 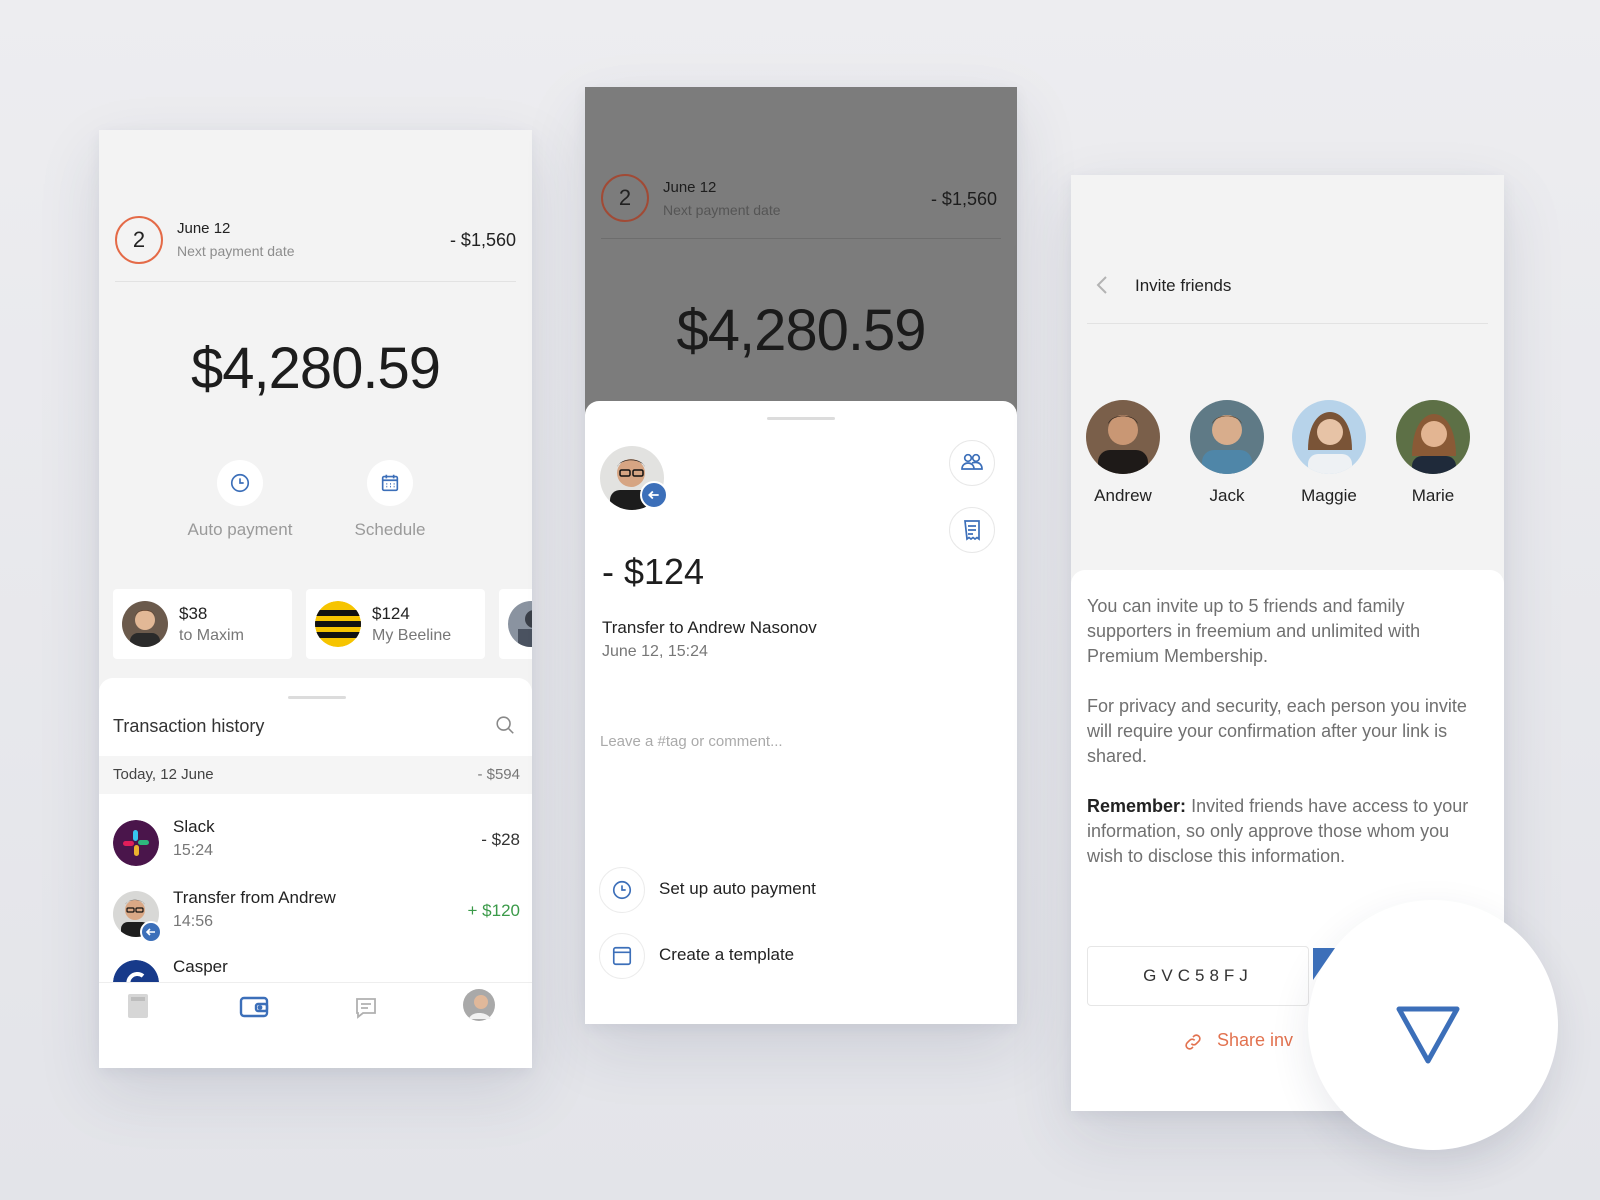 What do you see at coordinates (653, 571) in the screenshot?
I see `transfer-amount: - $124` at bounding box center [653, 571].